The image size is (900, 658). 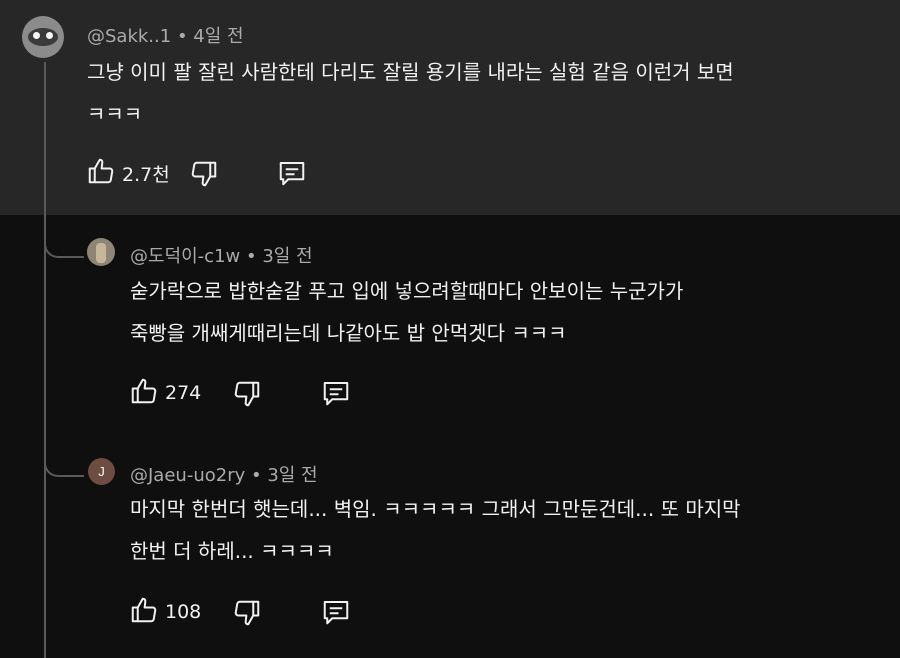 I want to click on comment-actions: 108, so click(x=165, y=612).